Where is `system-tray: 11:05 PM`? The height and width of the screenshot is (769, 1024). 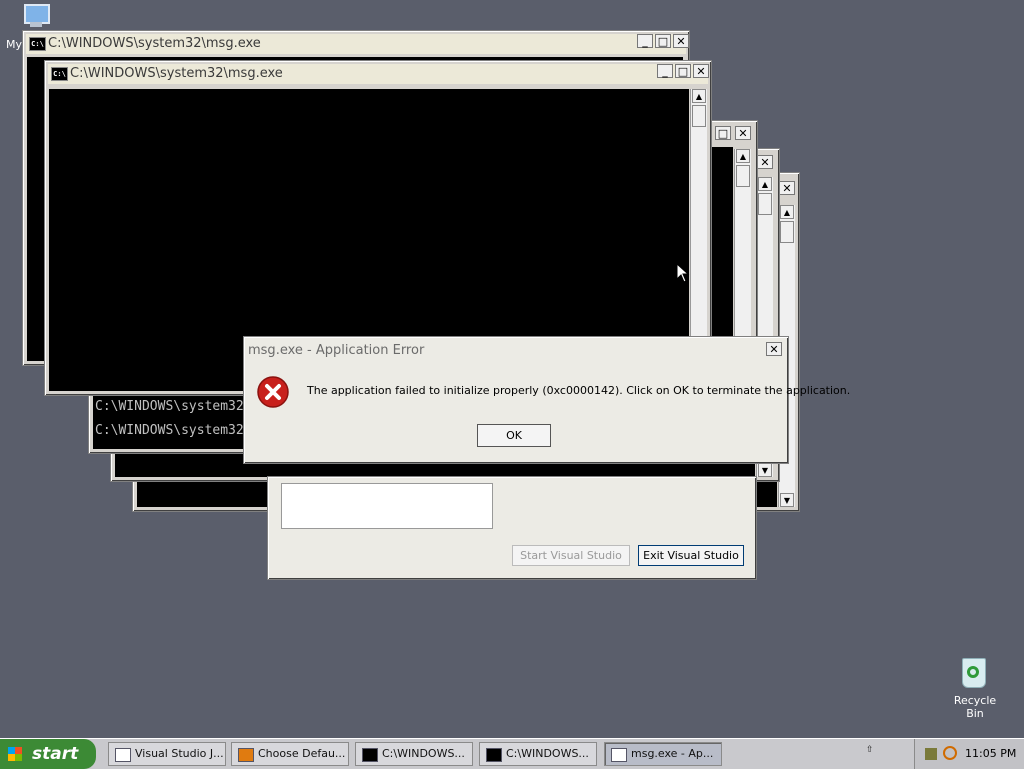 system-tray: 11:05 PM is located at coordinates (969, 754).